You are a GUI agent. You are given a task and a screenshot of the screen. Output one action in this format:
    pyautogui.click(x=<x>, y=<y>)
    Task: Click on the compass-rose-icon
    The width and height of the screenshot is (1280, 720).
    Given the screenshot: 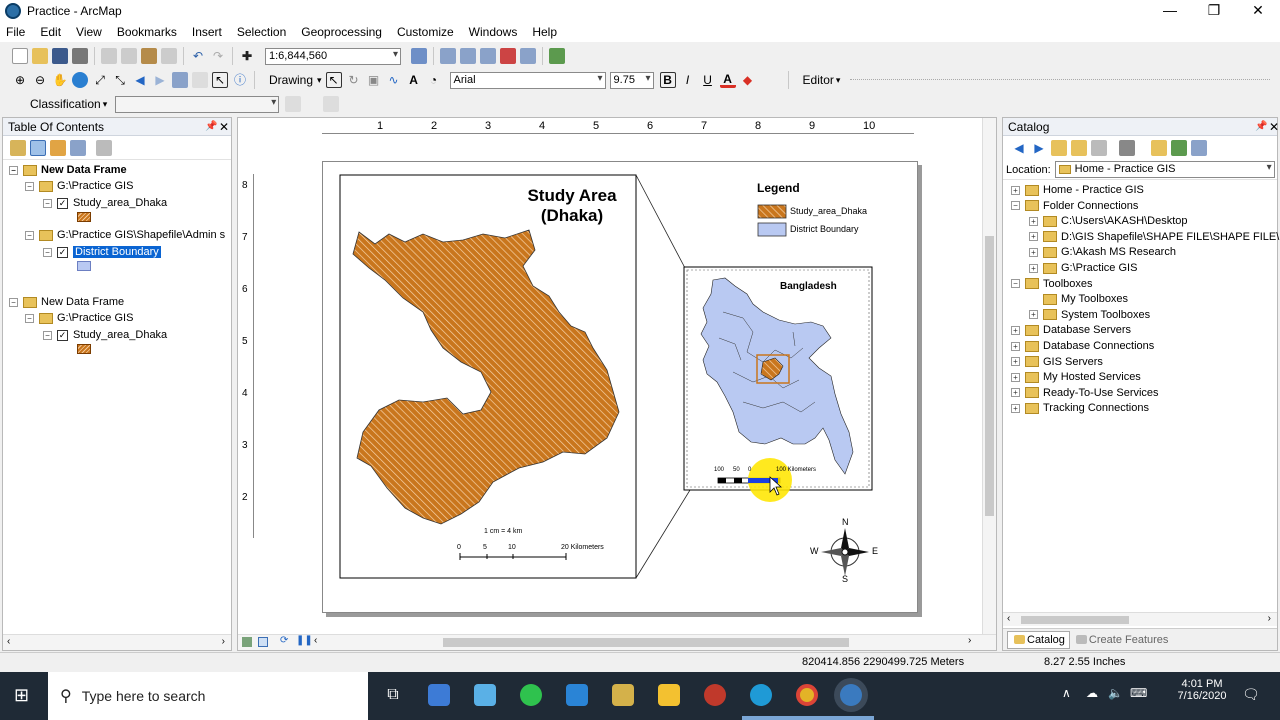 What is the action you would take?
    pyautogui.click(x=845, y=552)
    